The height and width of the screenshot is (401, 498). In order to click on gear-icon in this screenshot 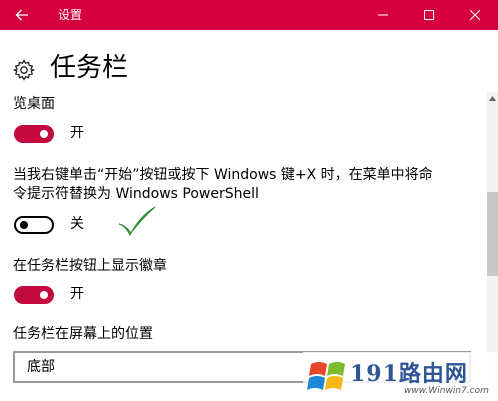, I will do `click(24, 70)`.